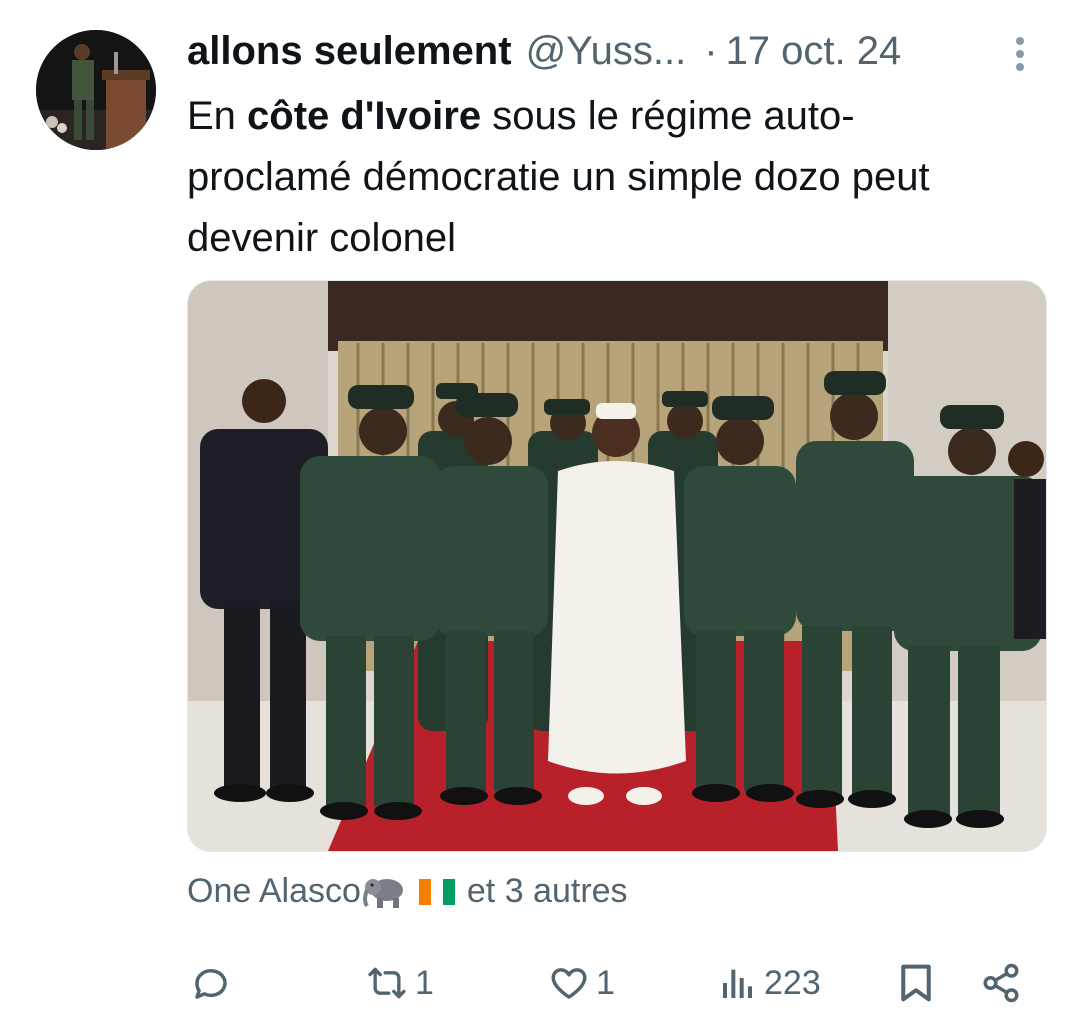 The height and width of the screenshot is (1025, 1080). I want to click on share-button, so click(1001, 983).